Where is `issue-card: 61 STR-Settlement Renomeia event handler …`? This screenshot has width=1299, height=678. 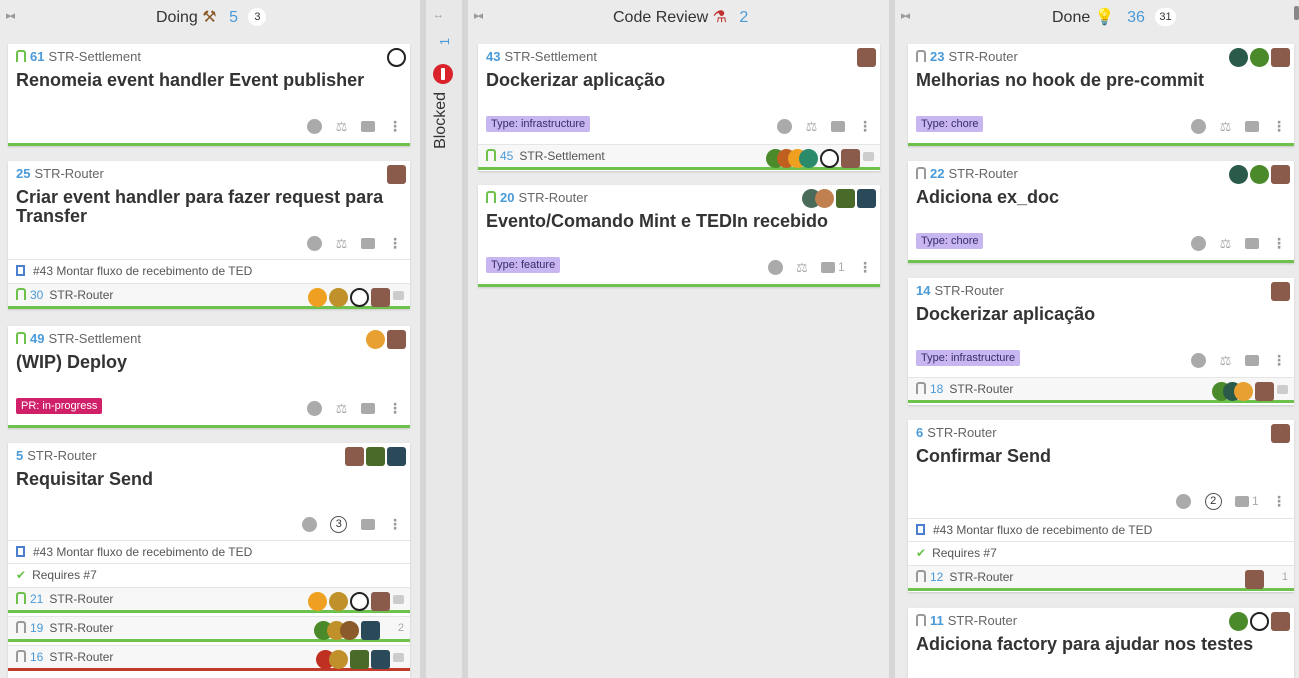
issue-card: 61 STR-Settlement Renomeia event handler … is located at coordinates (209, 95).